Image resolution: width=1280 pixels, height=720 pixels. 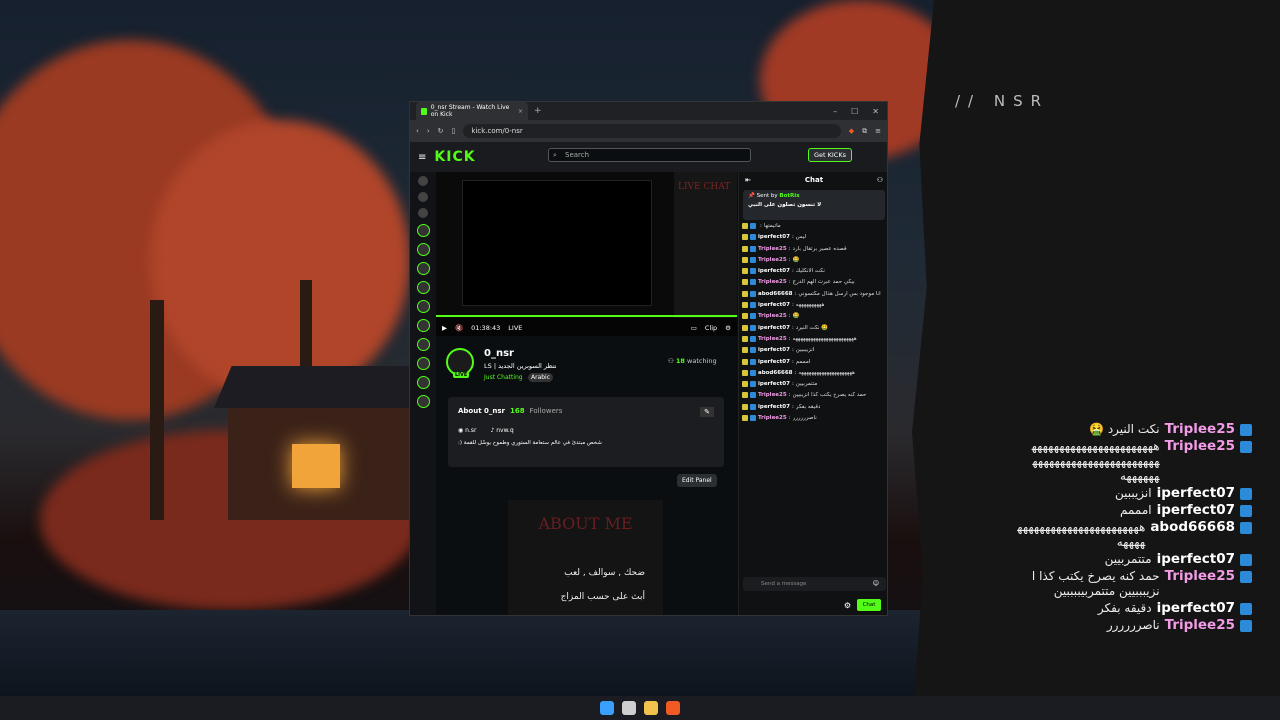 I want to click on maximize-icon: ☐, so click(x=854, y=111).